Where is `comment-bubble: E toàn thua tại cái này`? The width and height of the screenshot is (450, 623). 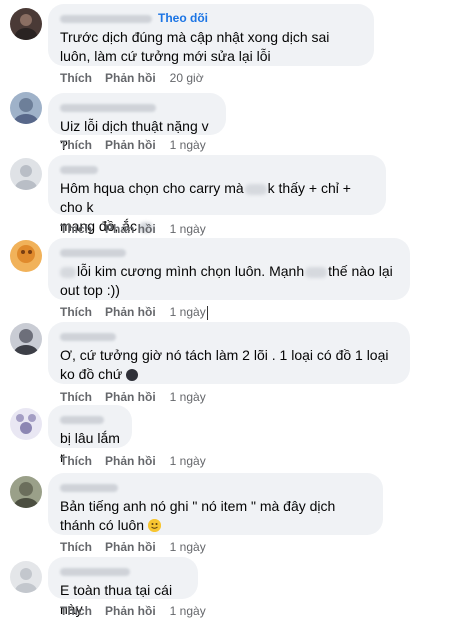
comment-bubble: E toàn thua tại cái này is located at coordinates (123, 587).